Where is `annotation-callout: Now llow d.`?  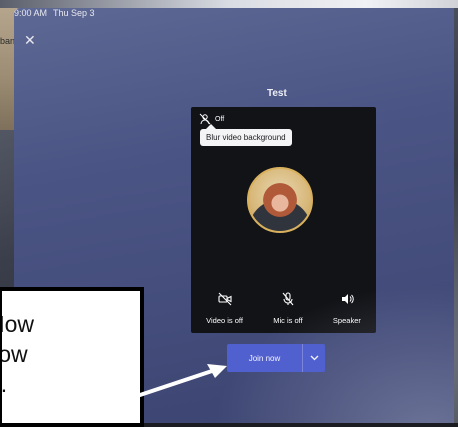
annotation-callout: Now llow d. is located at coordinates (72, 357).